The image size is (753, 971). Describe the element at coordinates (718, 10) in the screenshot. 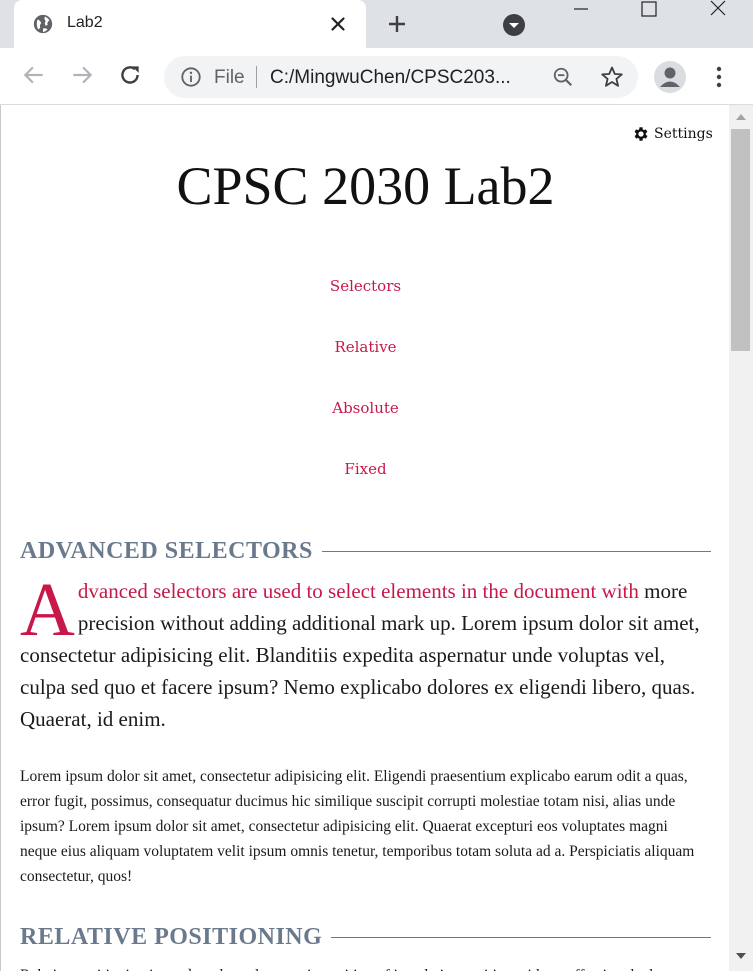

I see `window-close-icon` at that location.